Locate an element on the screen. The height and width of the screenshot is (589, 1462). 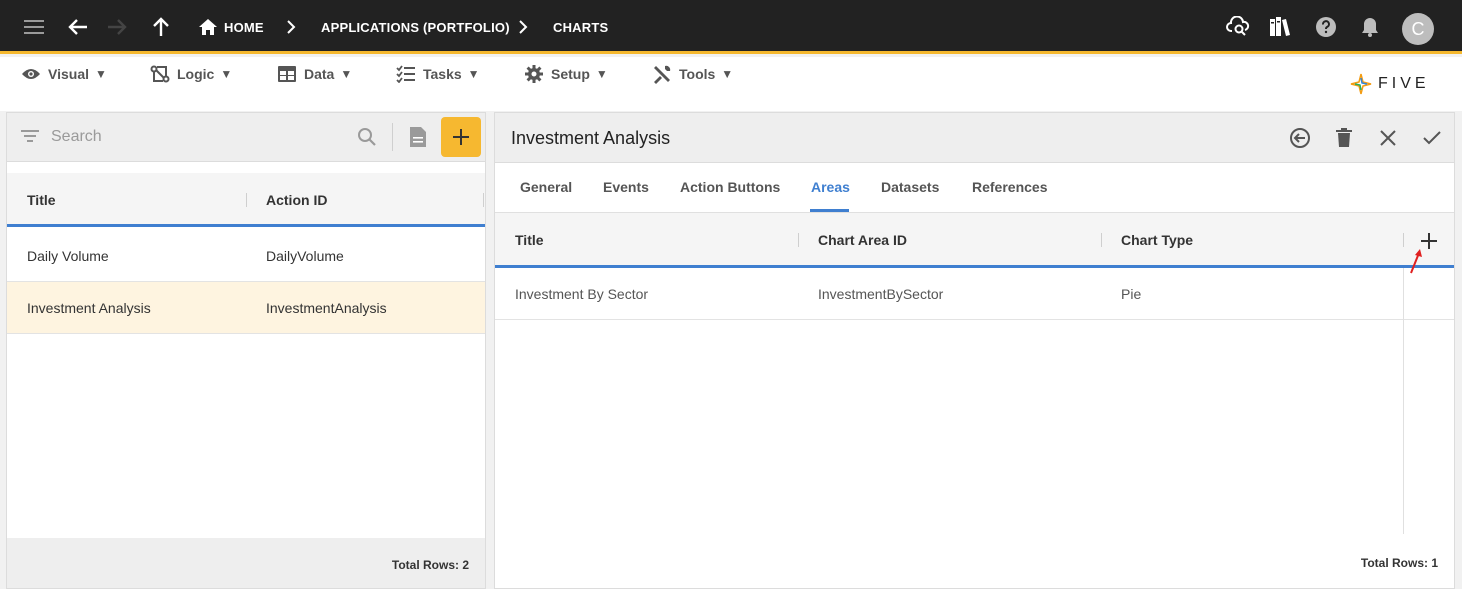
cell-title: Investment By Sector is located at coordinates (582, 294).